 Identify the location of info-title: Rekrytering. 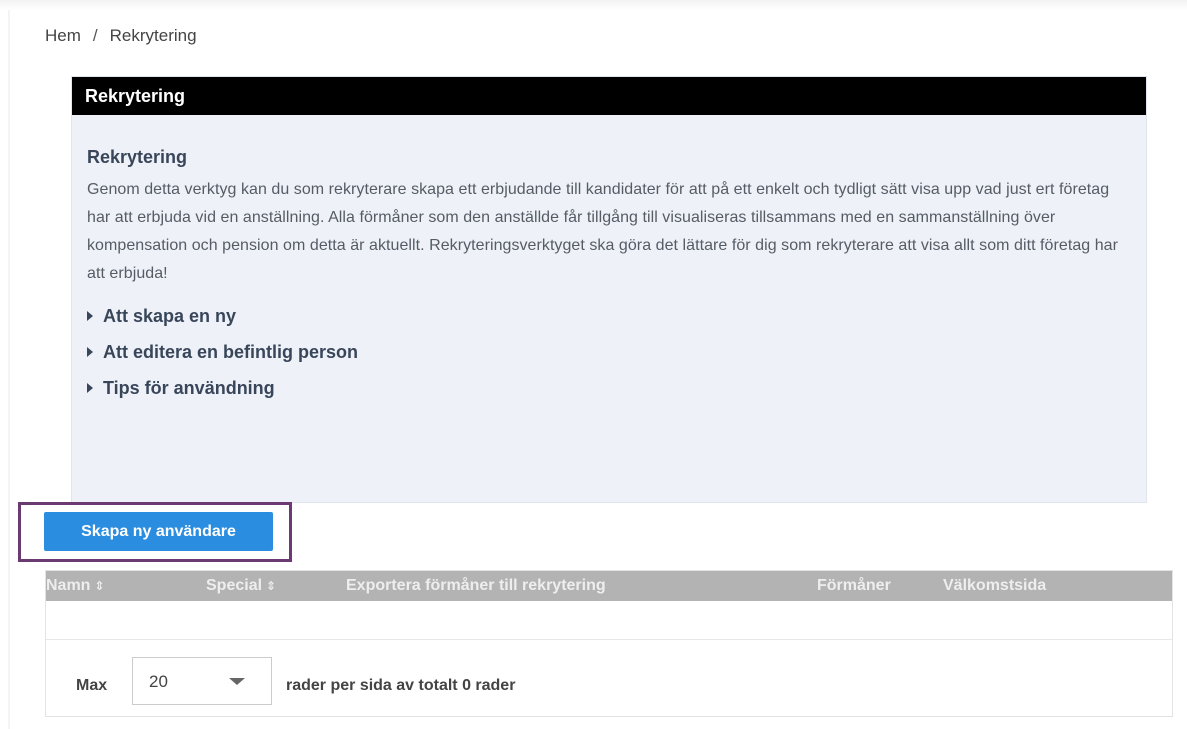
(137, 157).